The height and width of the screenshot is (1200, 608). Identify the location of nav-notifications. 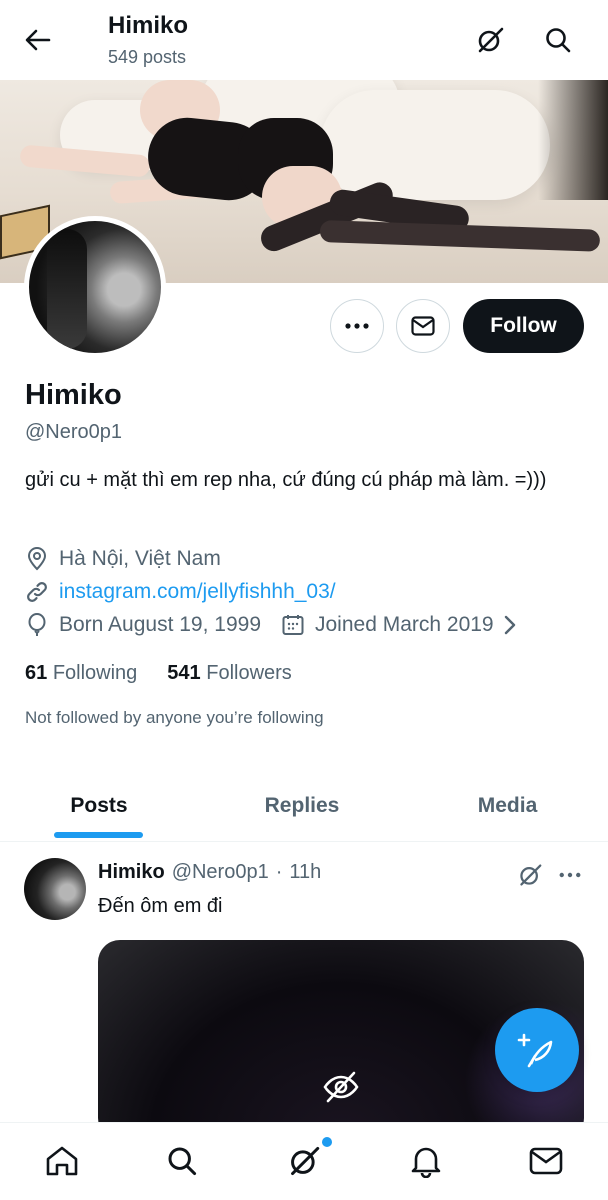
(426, 1161).